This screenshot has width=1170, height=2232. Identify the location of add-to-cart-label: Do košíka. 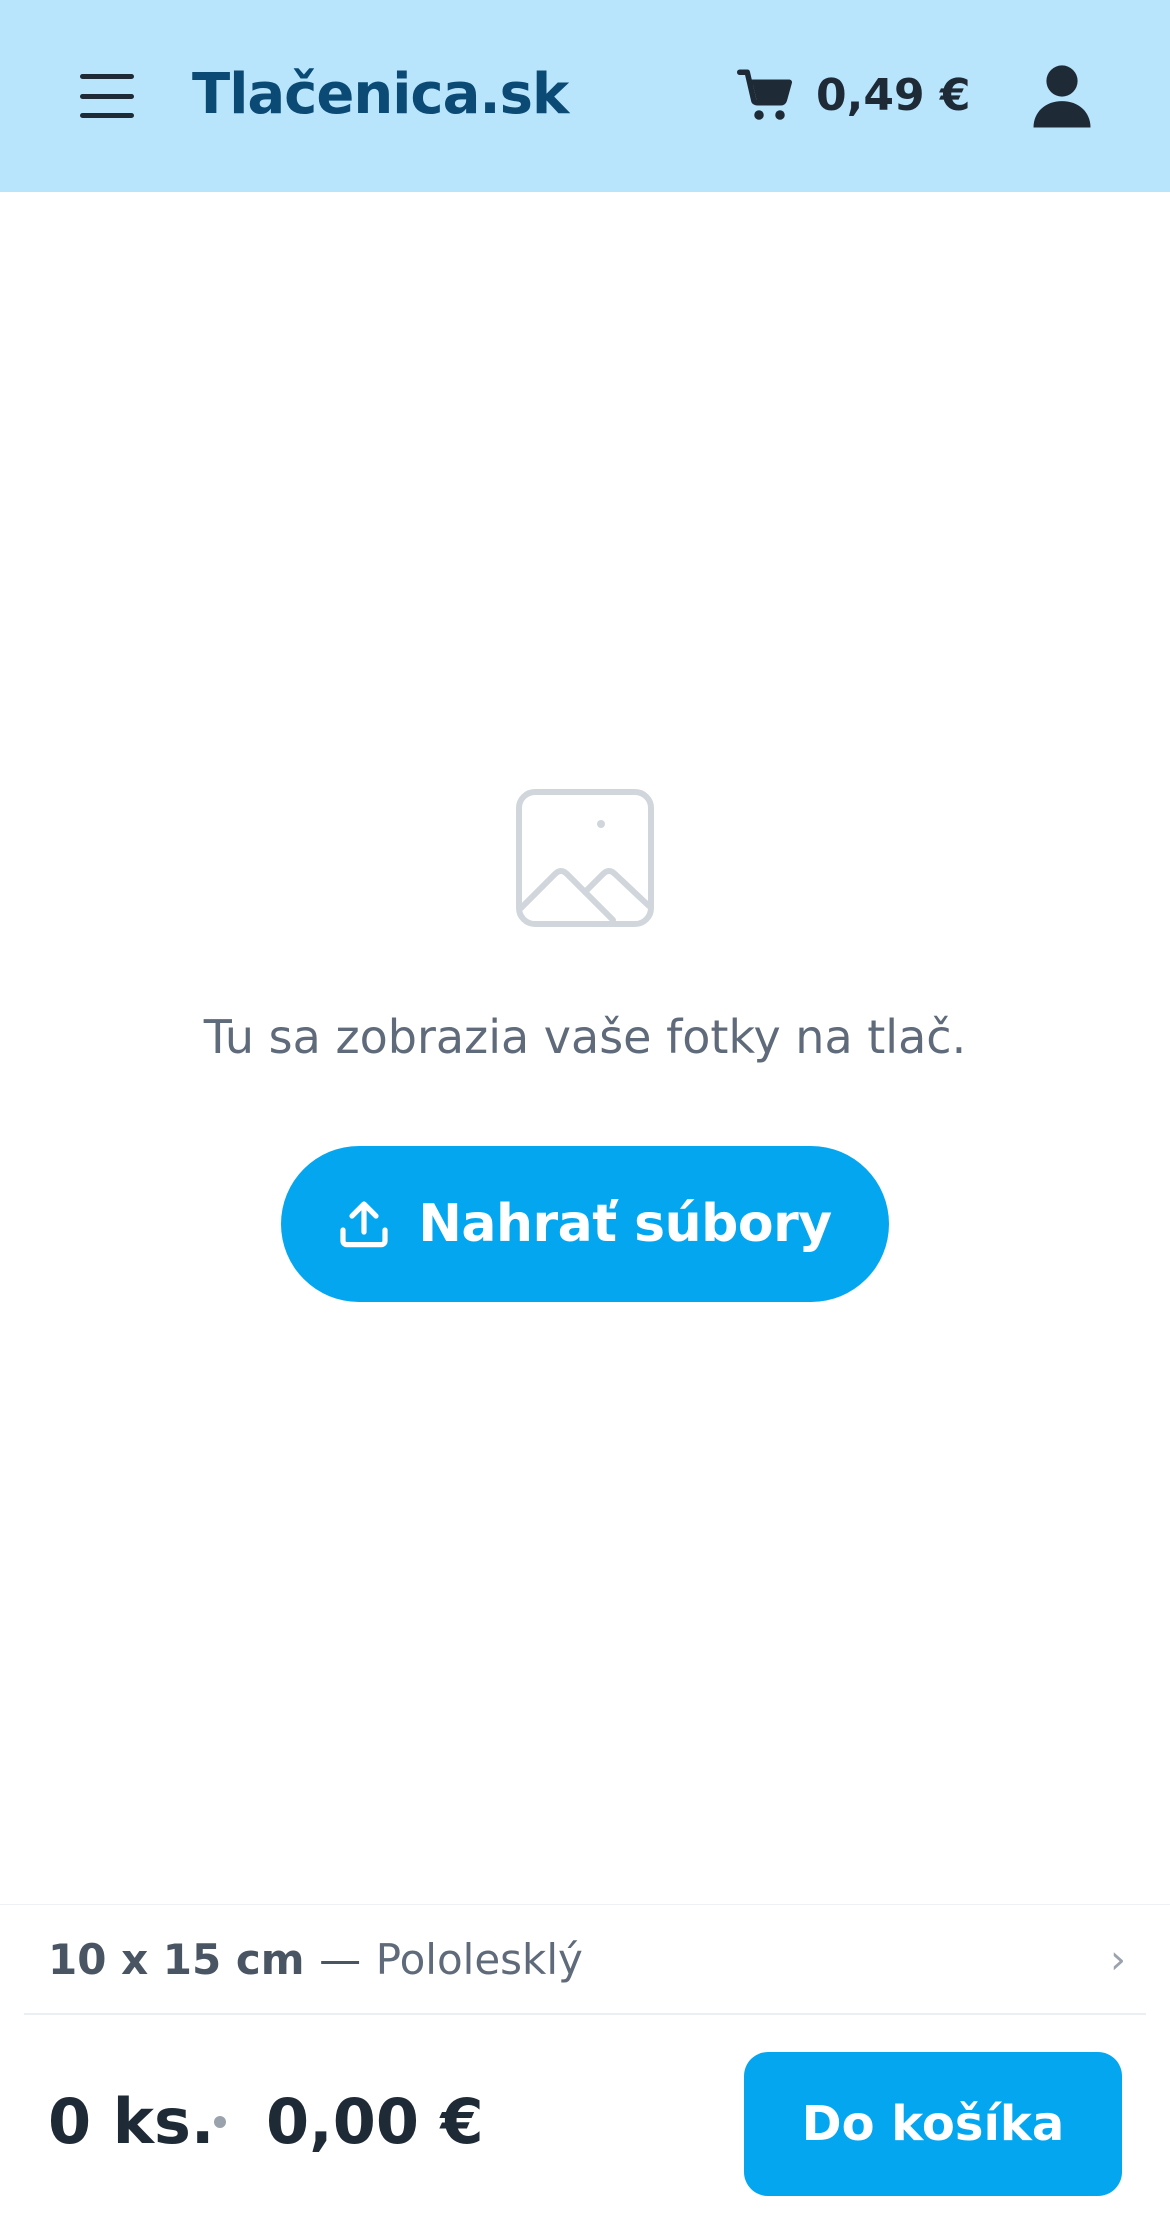
(933, 2124).